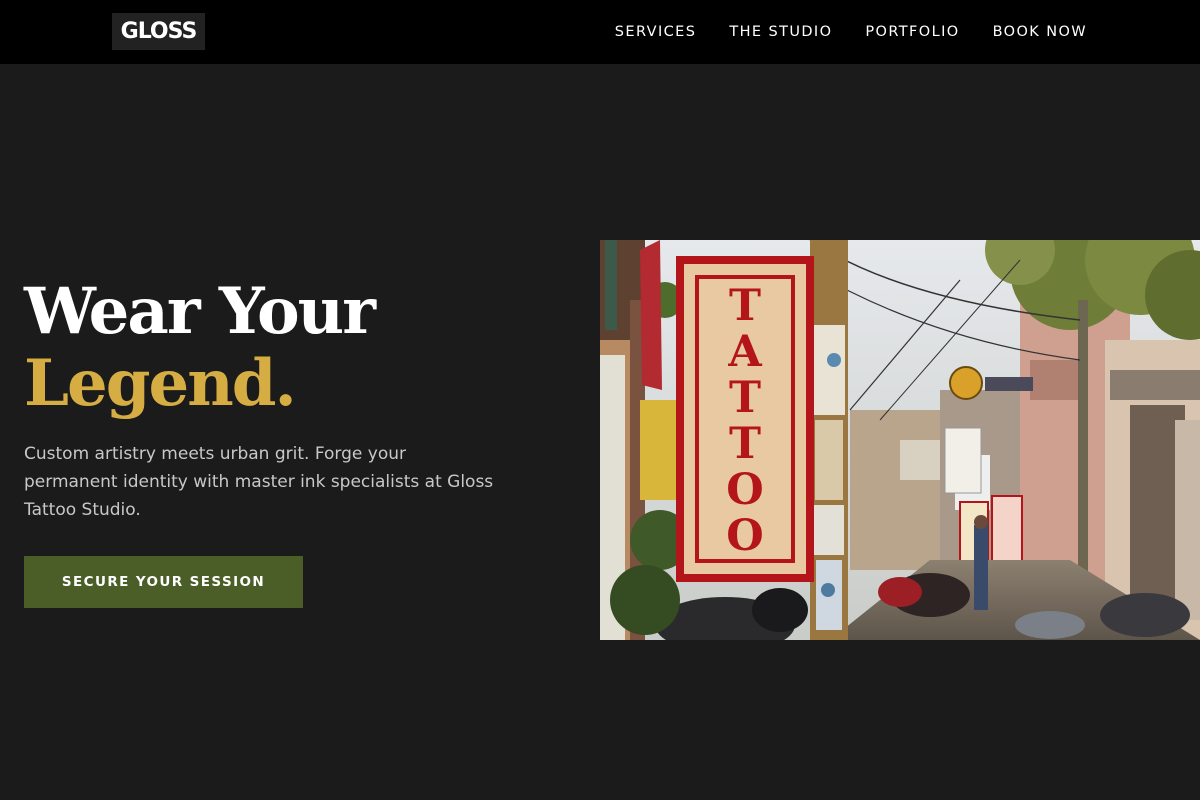 Image resolution: width=1200 pixels, height=800 pixels. What do you see at coordinates (745, 444) in the screenshot?
I see `sign-letter-4: T` at bounding box center [745, 444].